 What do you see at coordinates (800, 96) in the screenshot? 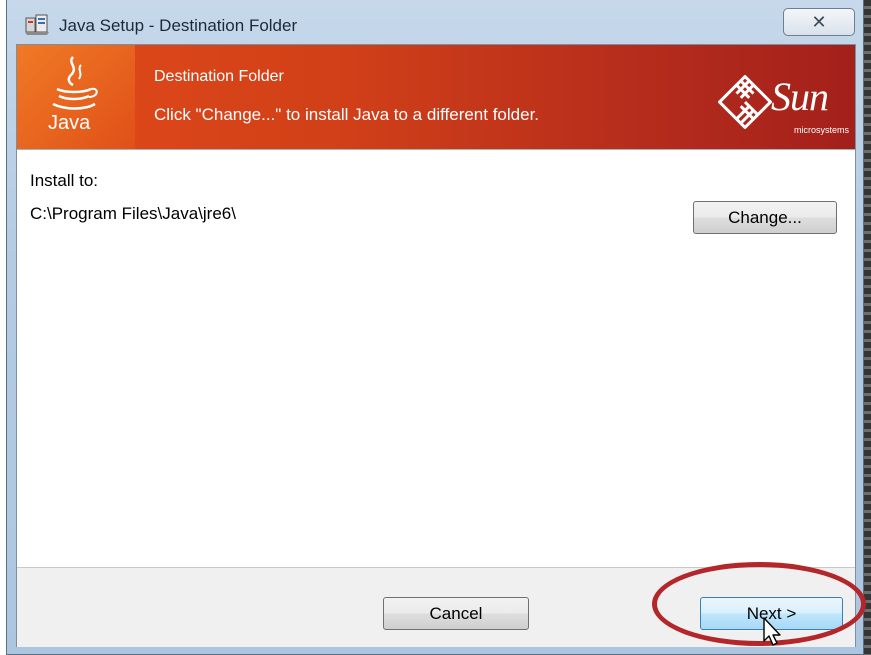
I see `sun-wordmark: Sun` at bounding box center [800, 96].